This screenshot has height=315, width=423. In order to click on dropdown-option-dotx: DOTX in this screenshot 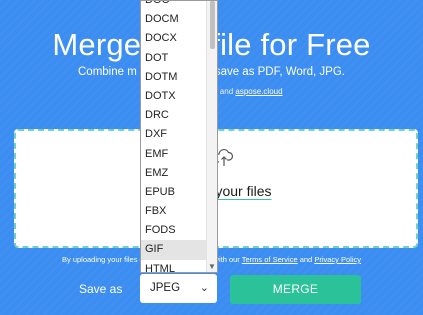, I will do `click(174, 96)`.